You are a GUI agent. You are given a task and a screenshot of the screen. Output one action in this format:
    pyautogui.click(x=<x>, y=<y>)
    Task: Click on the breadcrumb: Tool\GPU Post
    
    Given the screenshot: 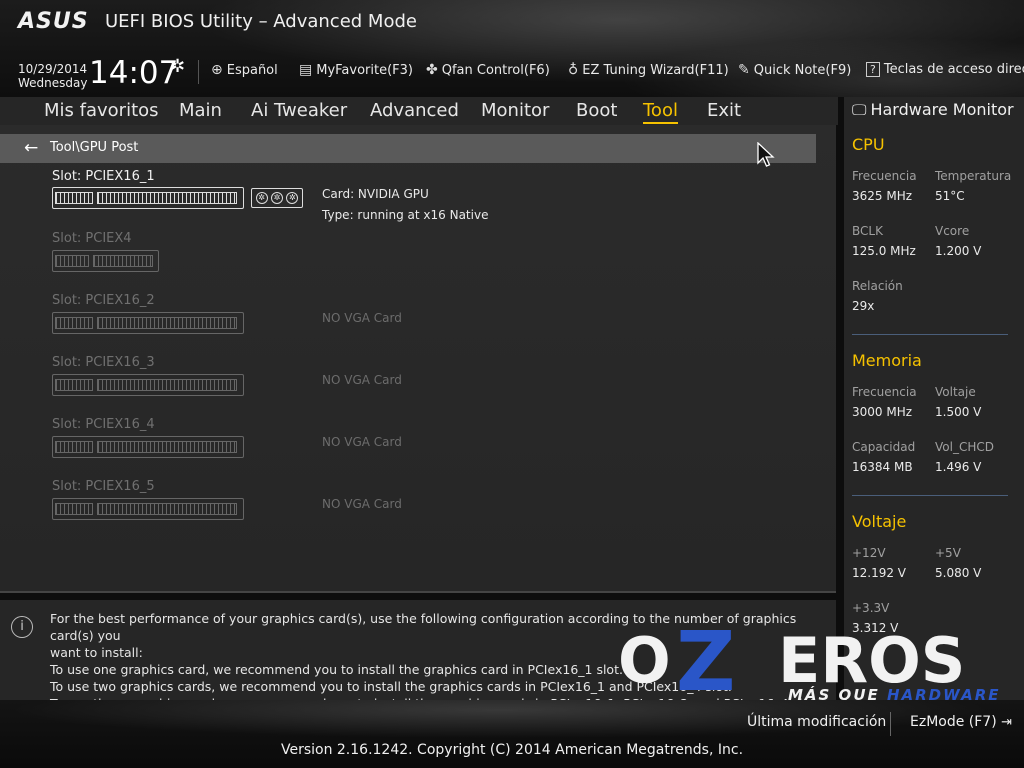 What is the action you would take?
    pyautogui.click(x=94, y=147)
    